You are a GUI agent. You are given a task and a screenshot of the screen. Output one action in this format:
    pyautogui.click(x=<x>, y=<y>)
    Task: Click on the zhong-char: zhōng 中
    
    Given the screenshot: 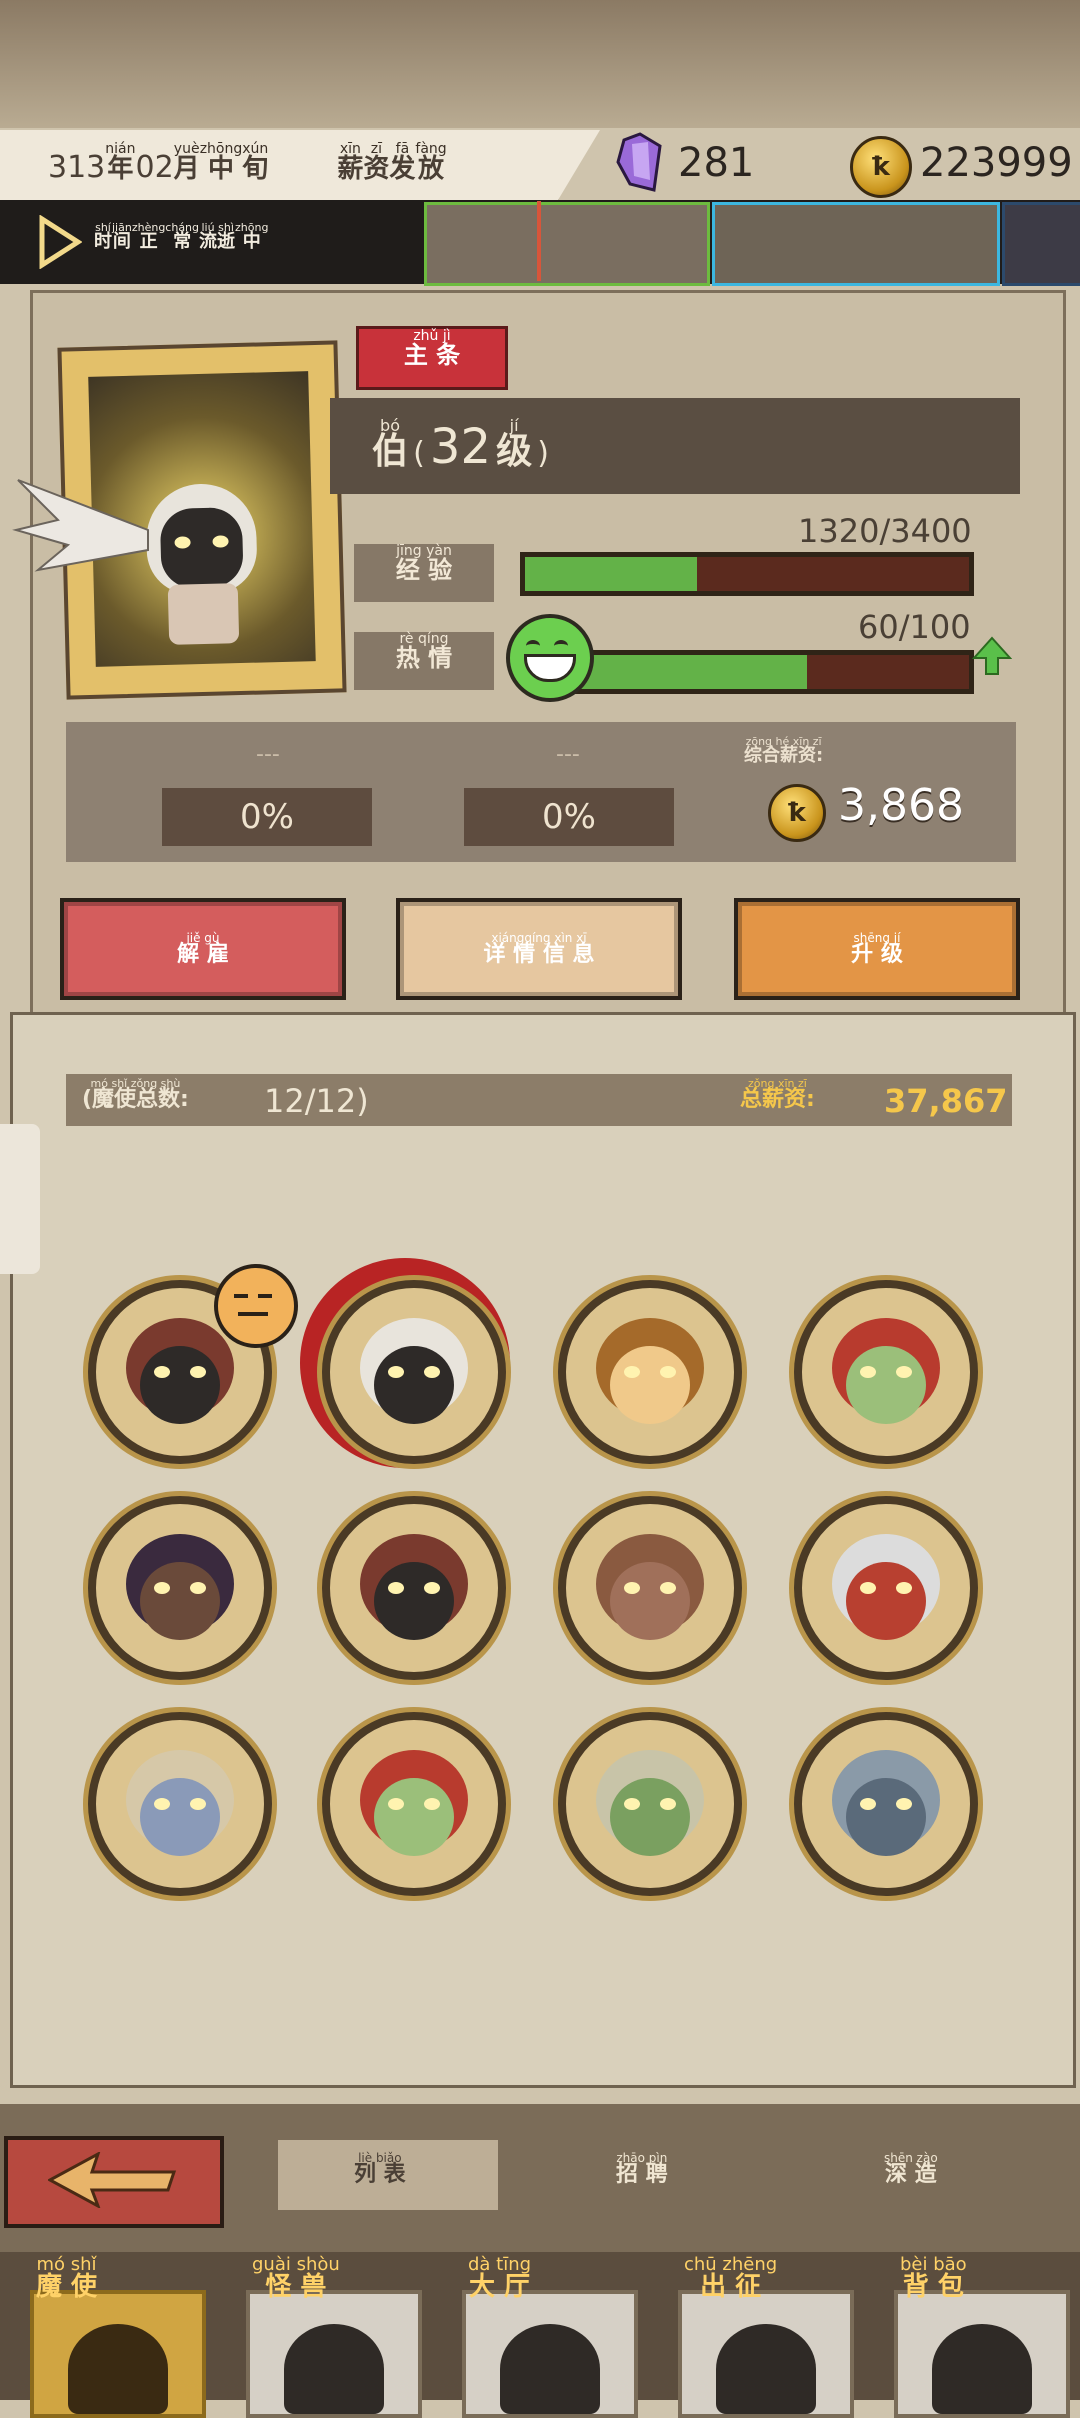 What is the action you would take?
    pyautogui.click(x=221, y=162)
    